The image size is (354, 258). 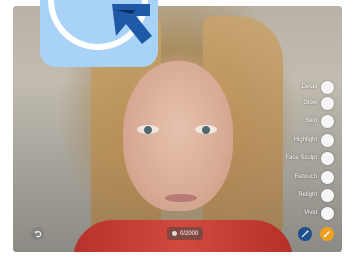 I want to click on tool-label: Skin, so click(x=311, y=121).